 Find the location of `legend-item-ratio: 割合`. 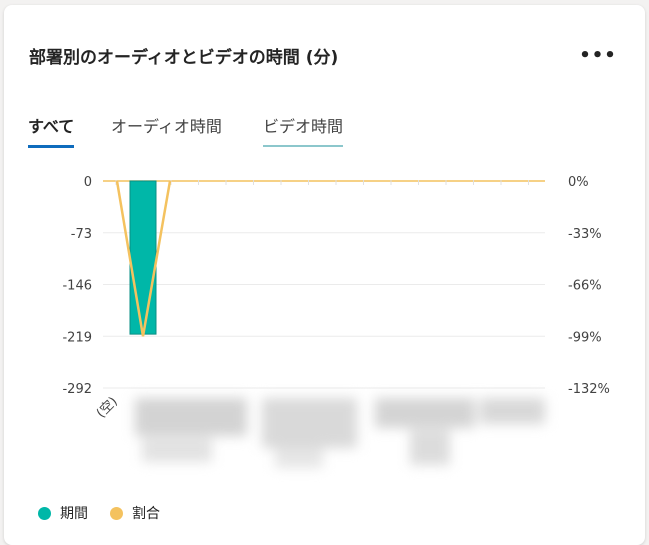

legend-item-ratio: 割合 is located at coordinates (135, 513).